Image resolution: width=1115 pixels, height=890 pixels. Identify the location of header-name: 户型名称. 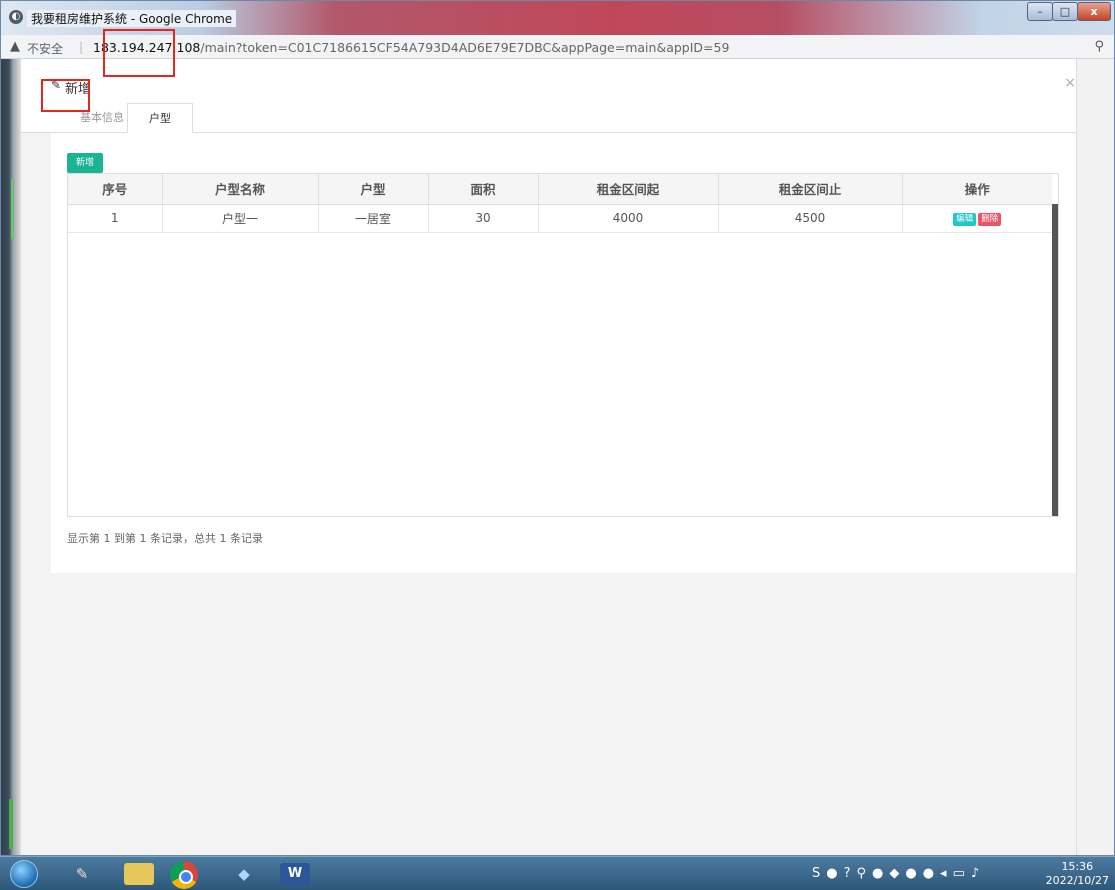
(240, 189).